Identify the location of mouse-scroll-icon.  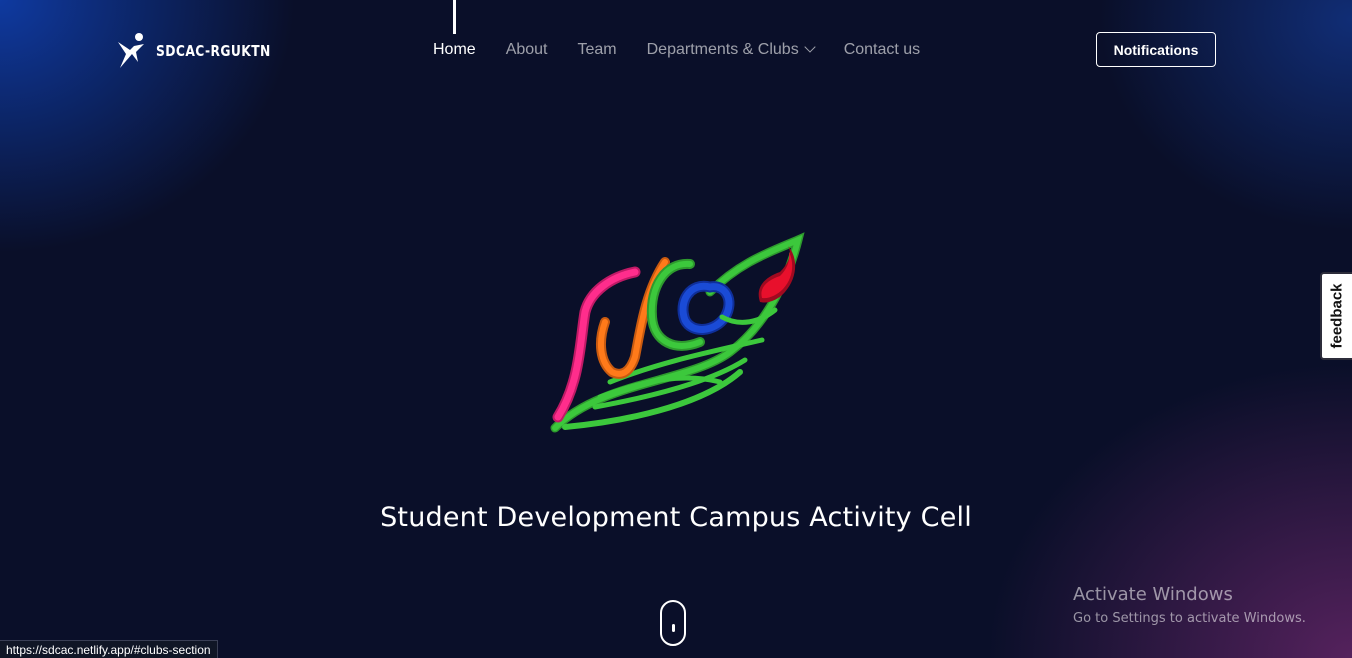
(673, 623).